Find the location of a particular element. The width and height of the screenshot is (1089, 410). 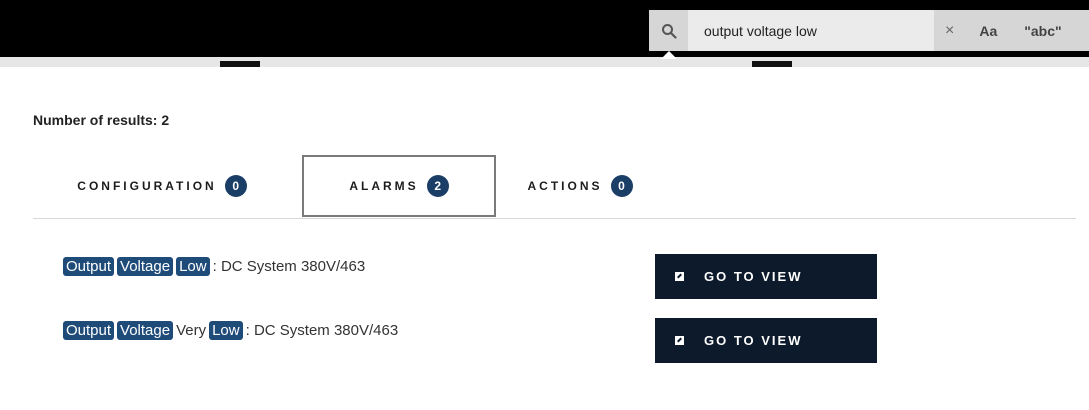

search-icon is located at coordinates (668, 30).